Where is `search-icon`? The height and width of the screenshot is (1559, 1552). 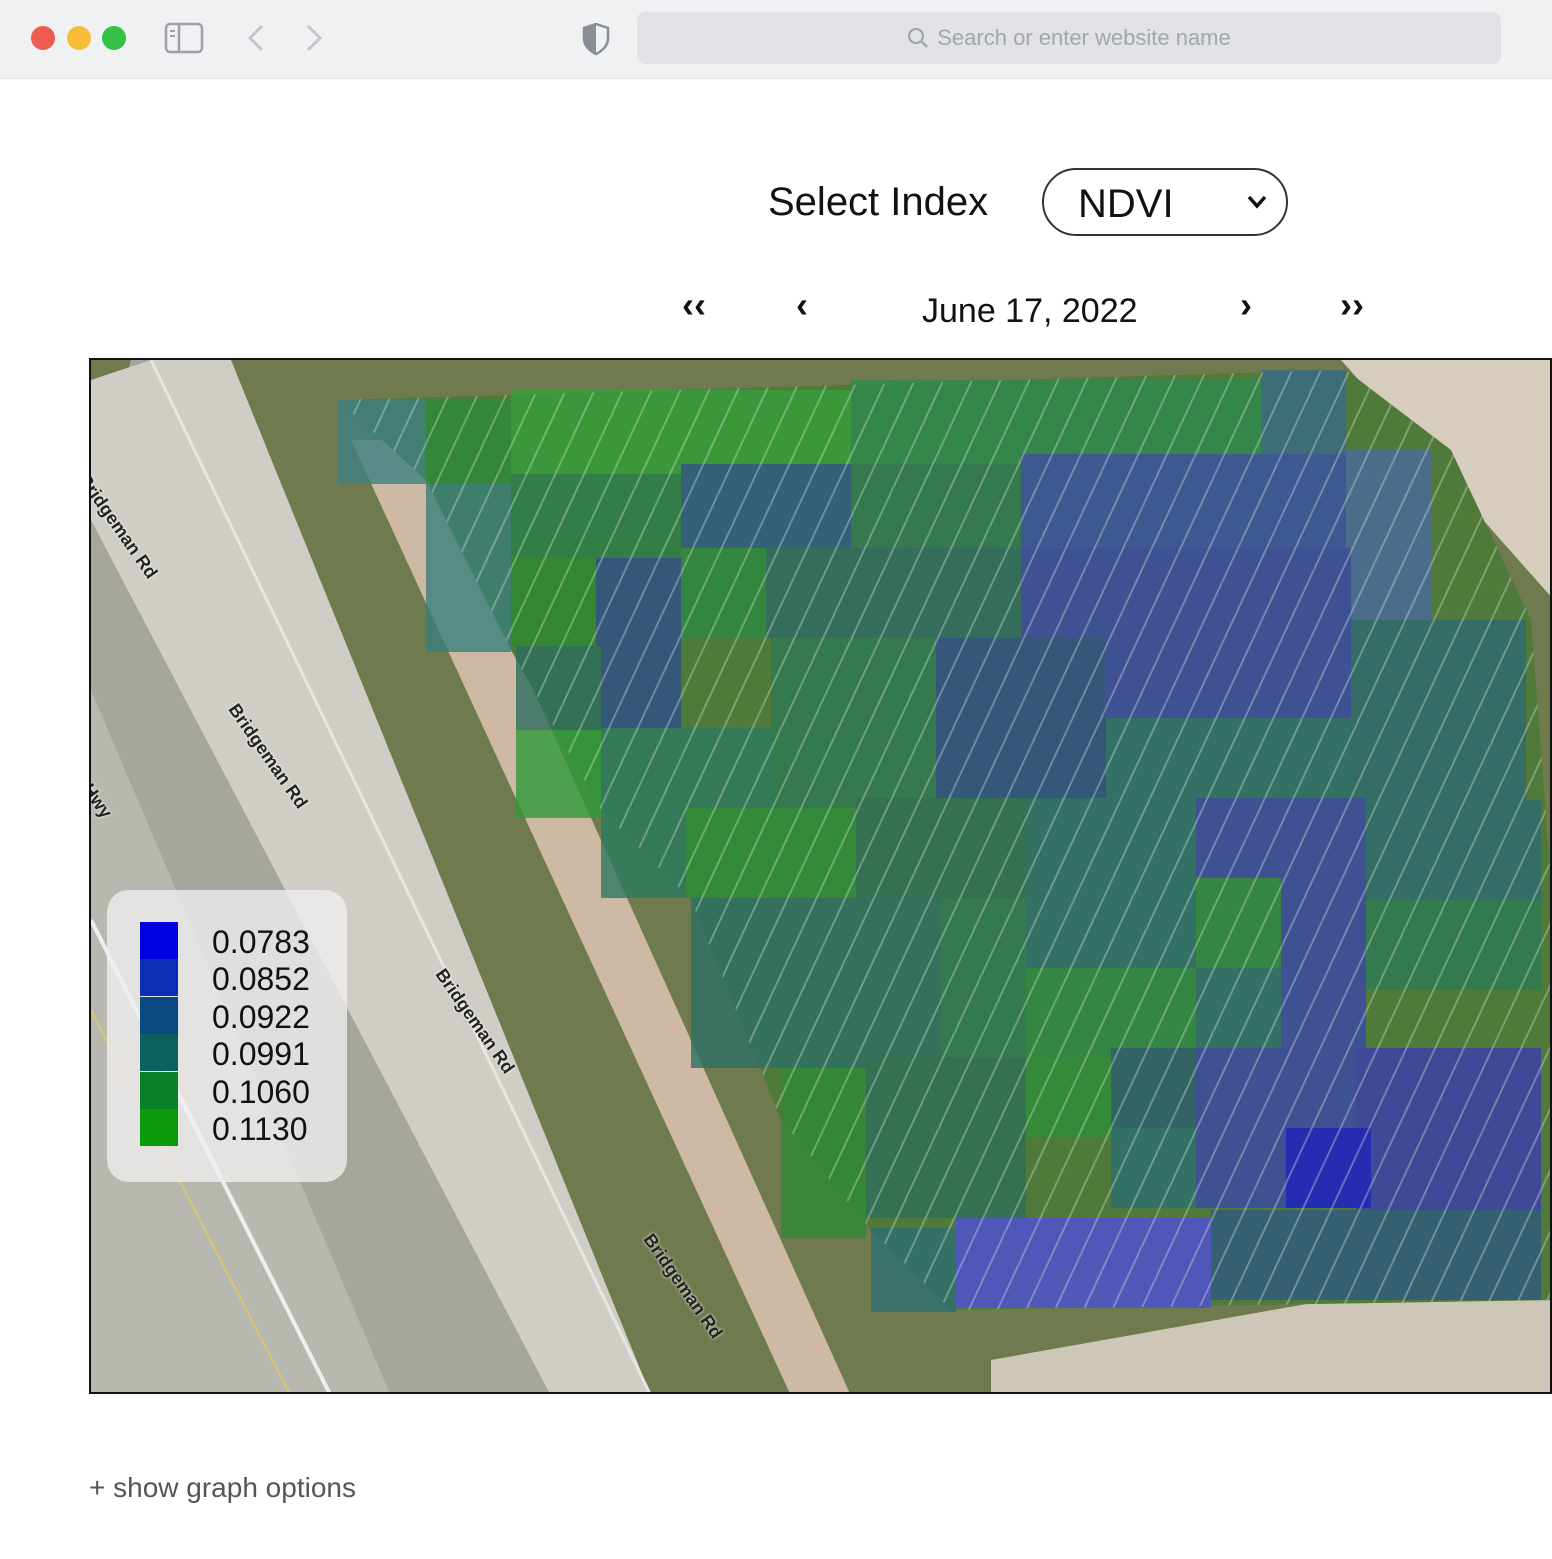
search-icon is located at coordinates (918, 37).